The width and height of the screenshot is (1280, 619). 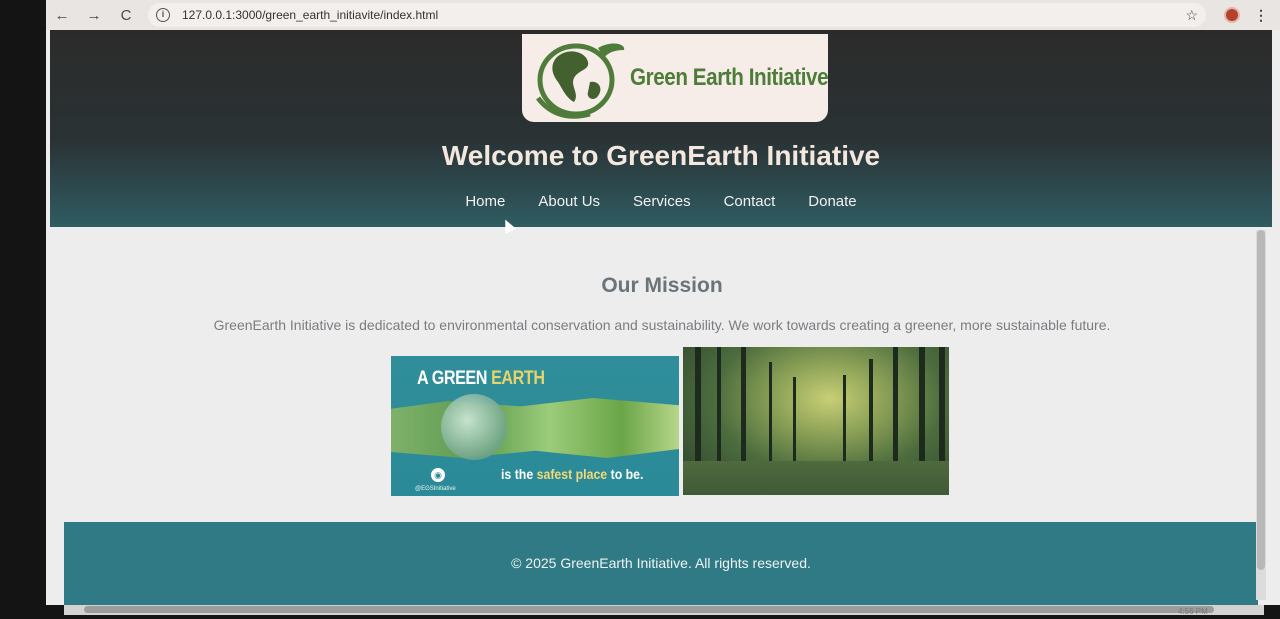 What do you see at coordinates (729, 77) in the screenshot?
I see `logo-wordmark: Green Earth Initiative` at bounding box center [729, 77].